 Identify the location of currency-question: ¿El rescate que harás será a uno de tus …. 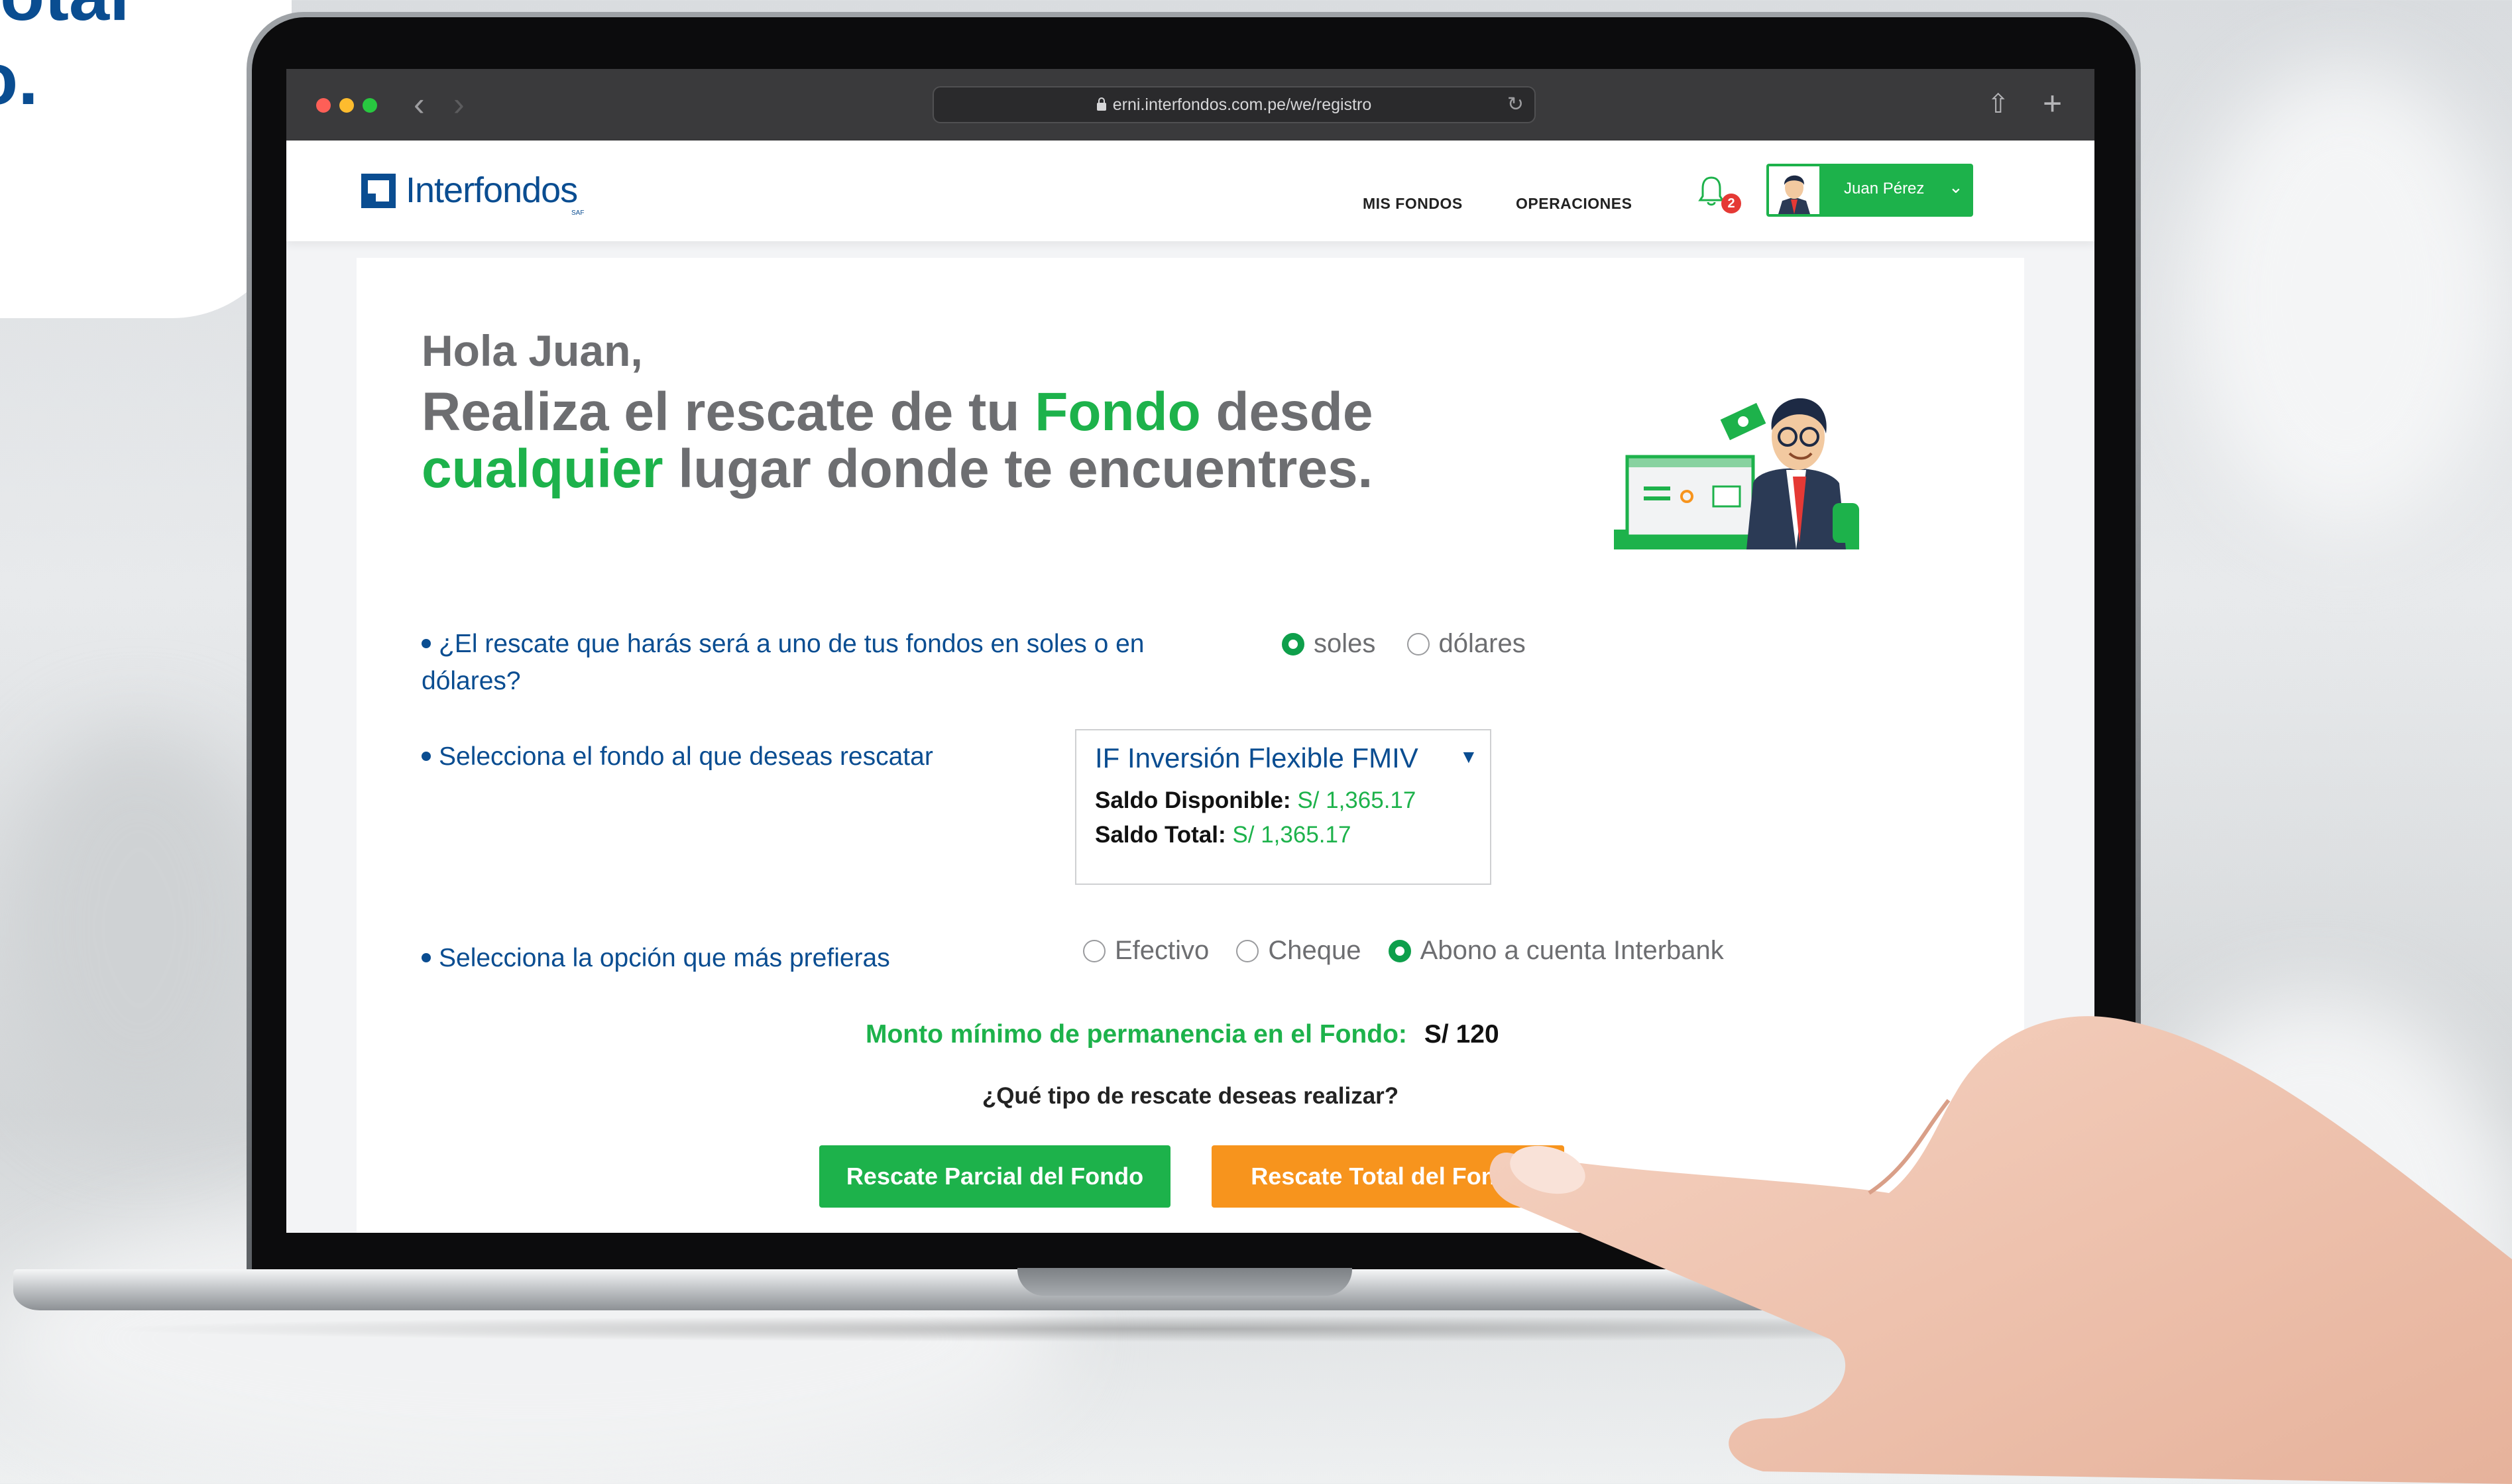
(793, 663).